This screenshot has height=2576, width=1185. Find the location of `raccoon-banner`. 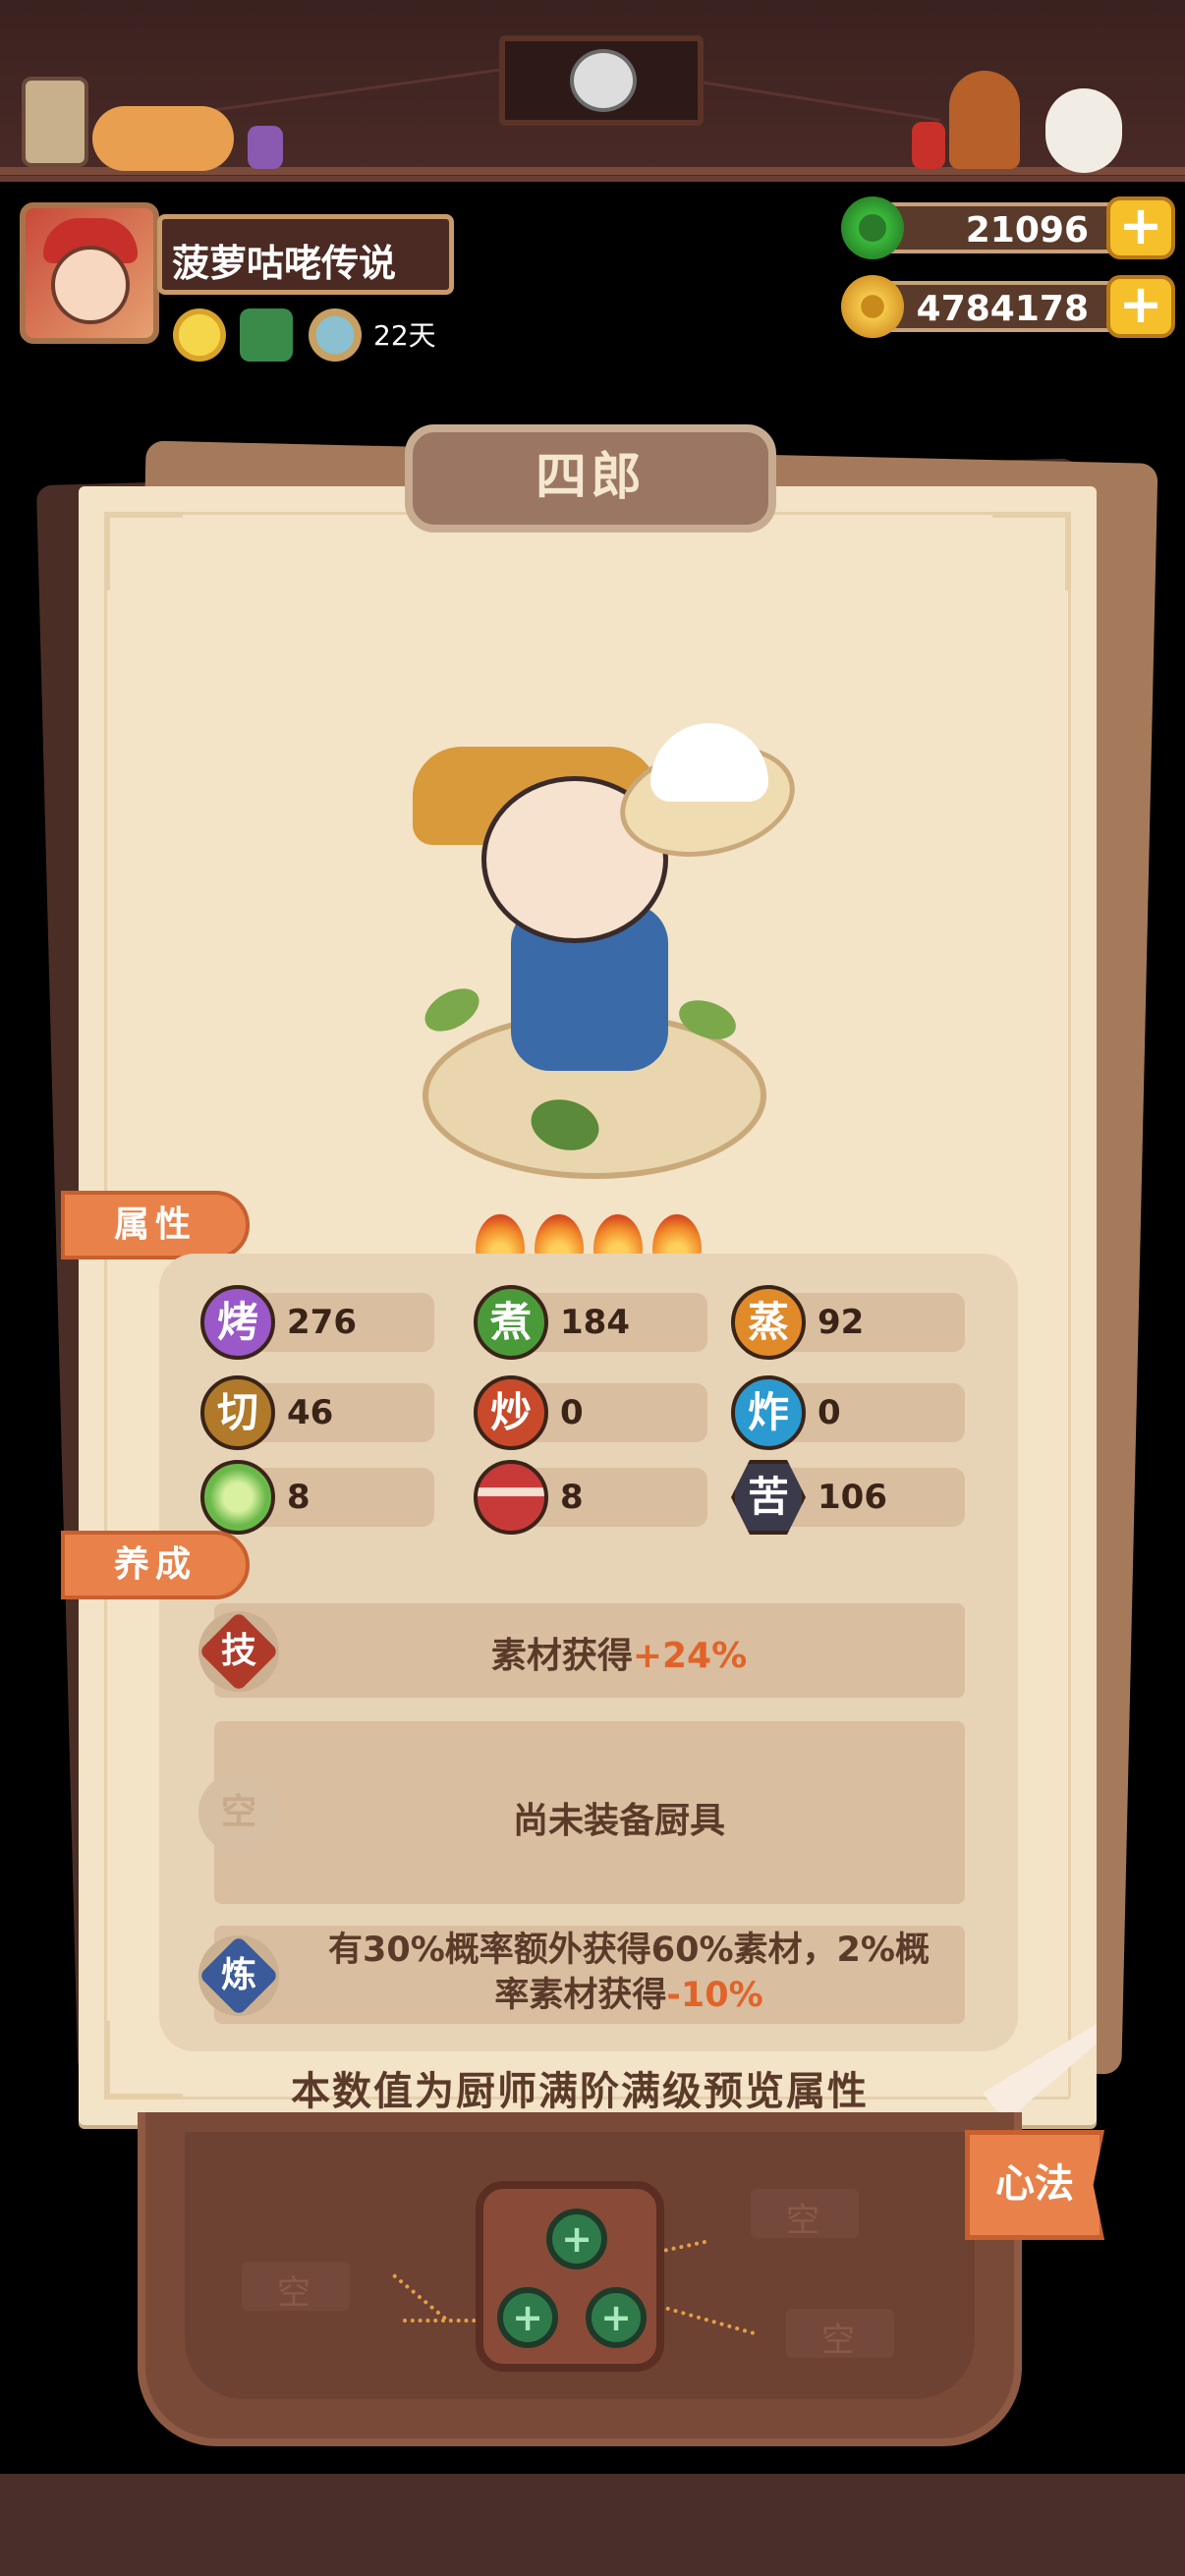

raccoon-banner is located at coordinates (602, 80).